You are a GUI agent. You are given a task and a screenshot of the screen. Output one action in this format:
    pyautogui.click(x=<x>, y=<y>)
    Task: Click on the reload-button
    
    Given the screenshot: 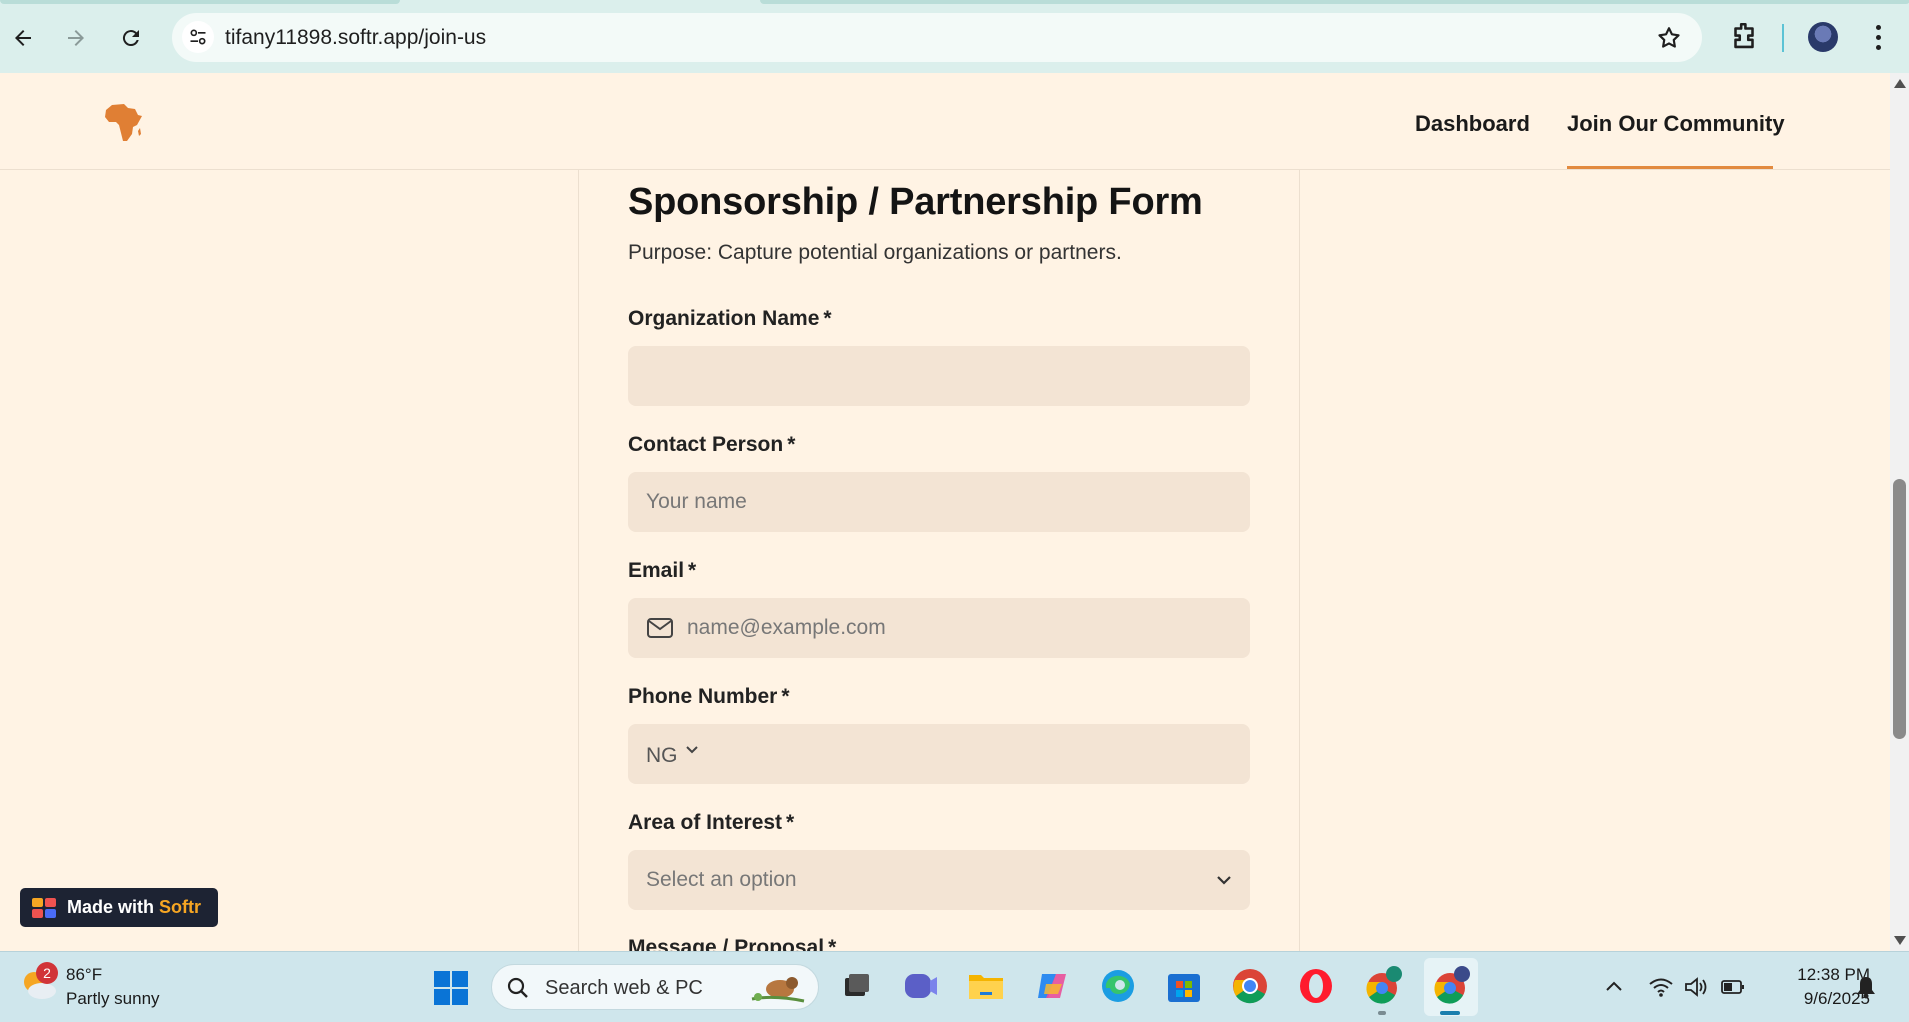 What is the action you would take?
    pyautogui.click(x=131, y=38)
    